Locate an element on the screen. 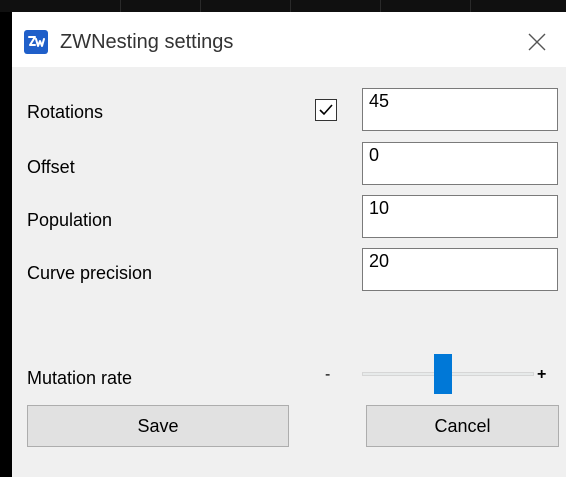 This screenshot has height=477, width=566. population-input: 10 is located at coordinates (460, 216).